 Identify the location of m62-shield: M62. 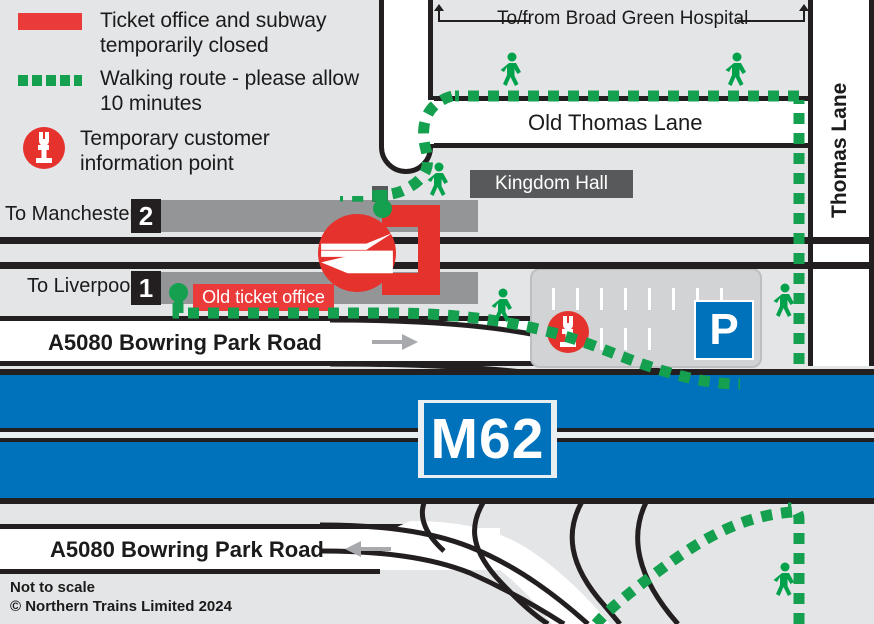
(487, 439).